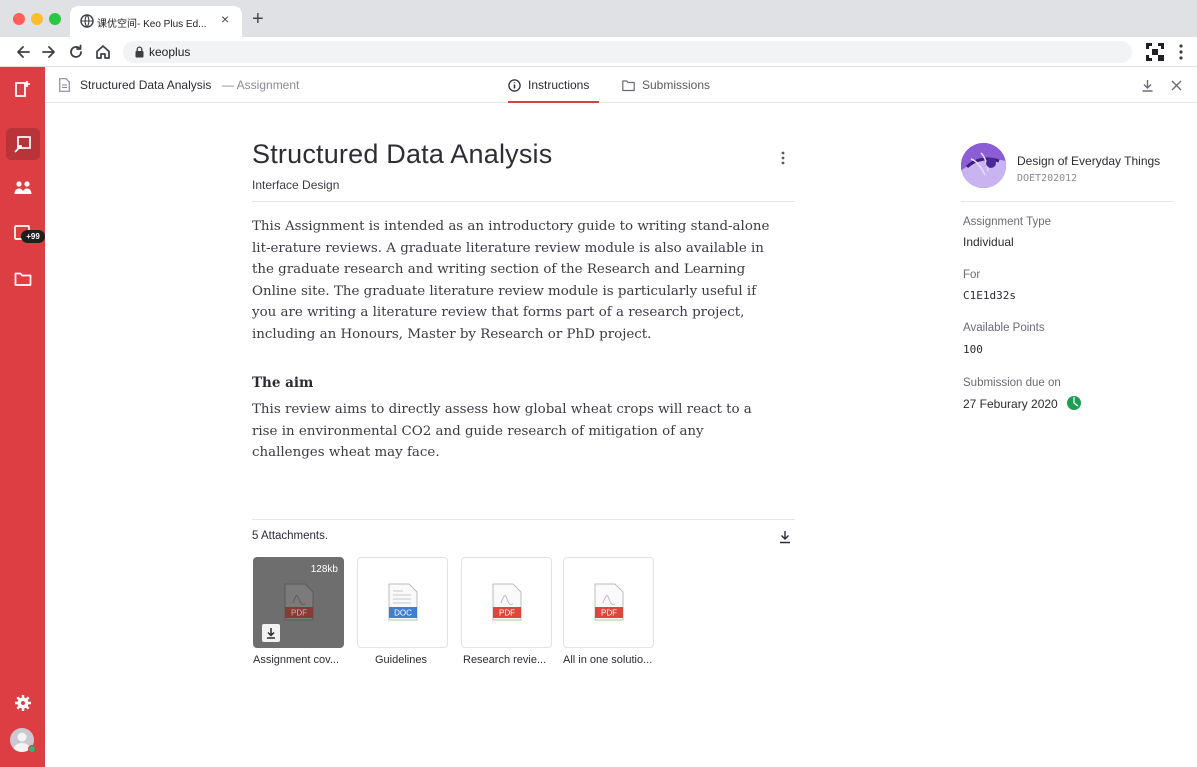  Describe the element at coordinates (1004, 328) in the screenshot. I see `available-points-label: Available Points` at that location.